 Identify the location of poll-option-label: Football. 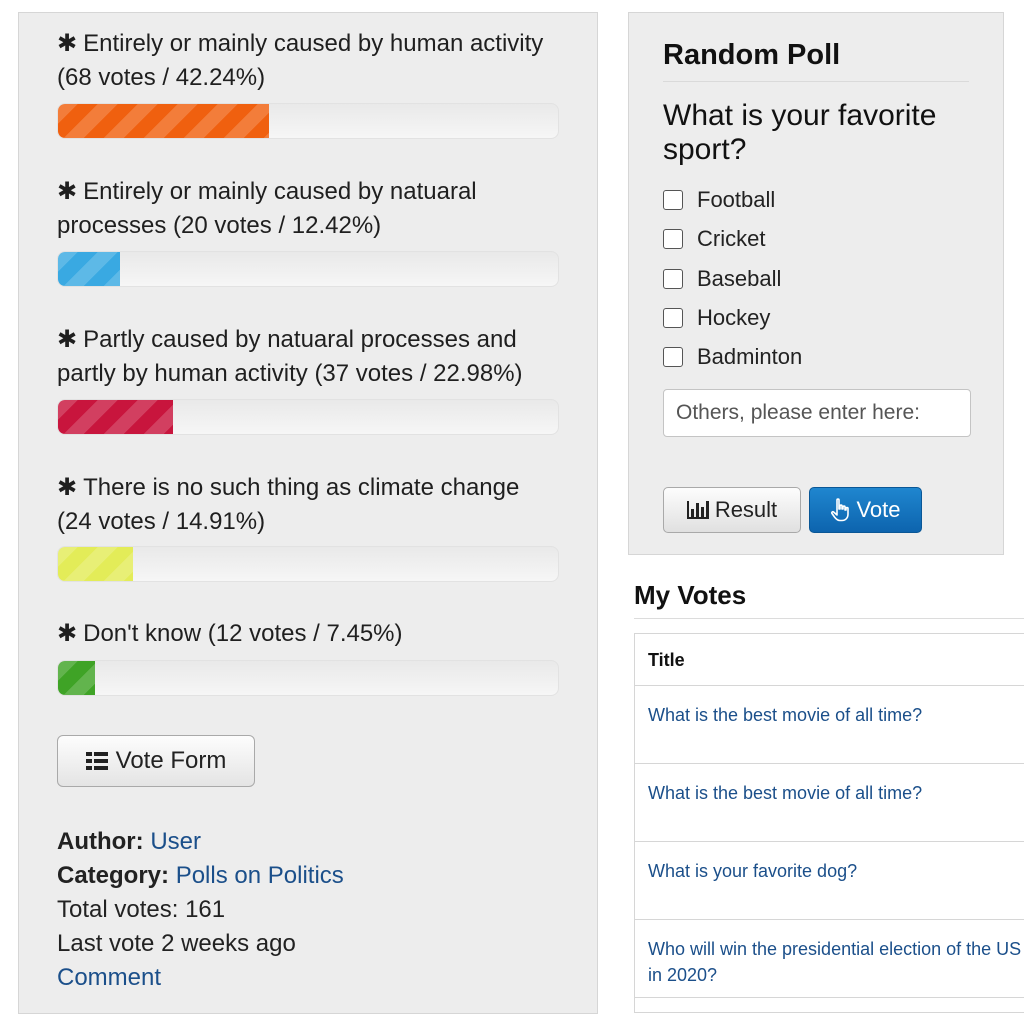
(736, 199).